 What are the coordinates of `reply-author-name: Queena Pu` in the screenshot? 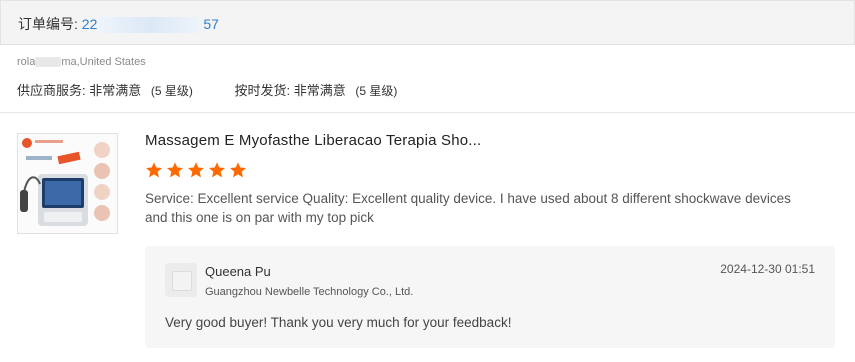 It's located at (238, 271).